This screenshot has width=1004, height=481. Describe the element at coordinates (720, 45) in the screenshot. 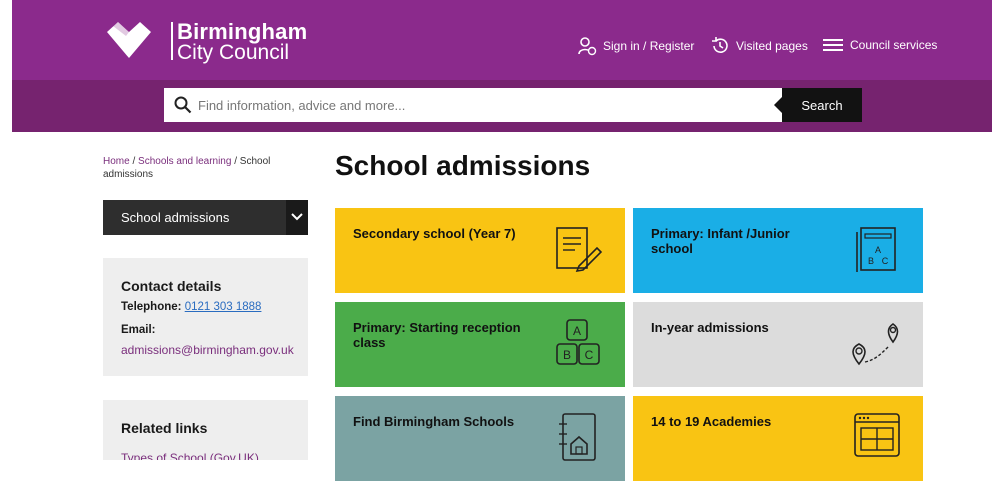

I see `history-icon` at that location.